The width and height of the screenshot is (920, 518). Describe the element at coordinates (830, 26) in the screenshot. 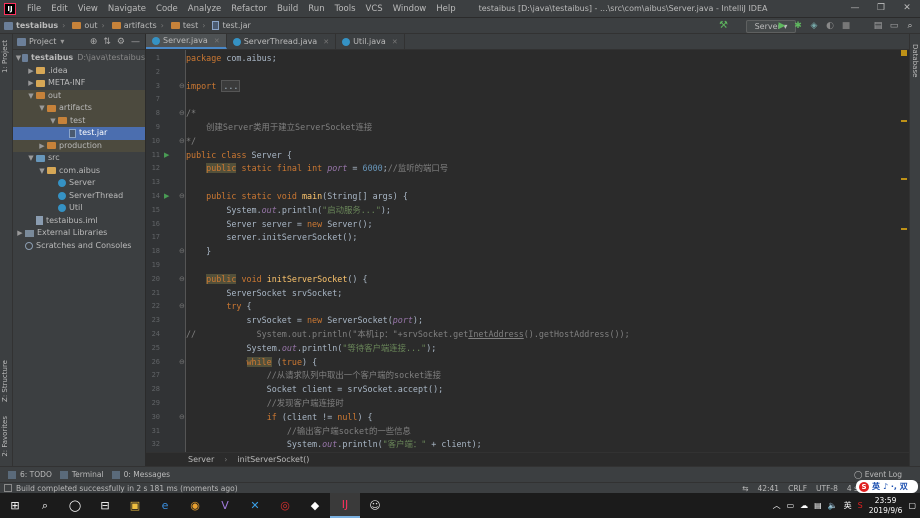

I see `profile-icon: ◐` at that location.